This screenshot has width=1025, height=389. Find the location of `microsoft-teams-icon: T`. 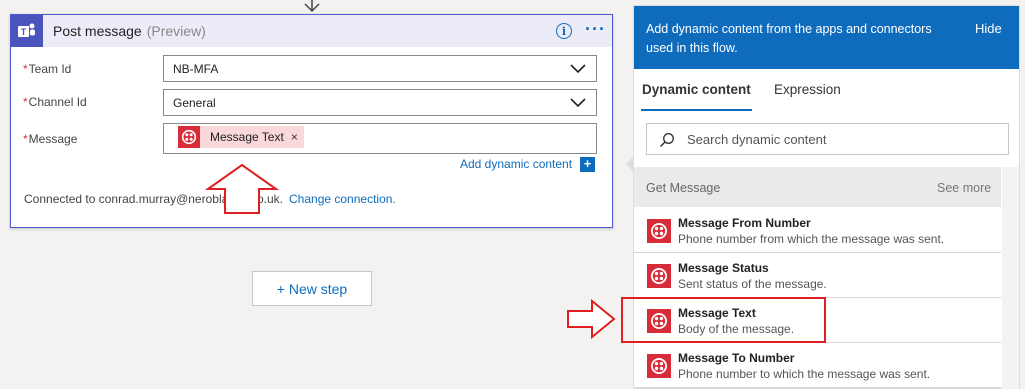

microsoft-teams-icon: T is located at coordinates (27, 31).